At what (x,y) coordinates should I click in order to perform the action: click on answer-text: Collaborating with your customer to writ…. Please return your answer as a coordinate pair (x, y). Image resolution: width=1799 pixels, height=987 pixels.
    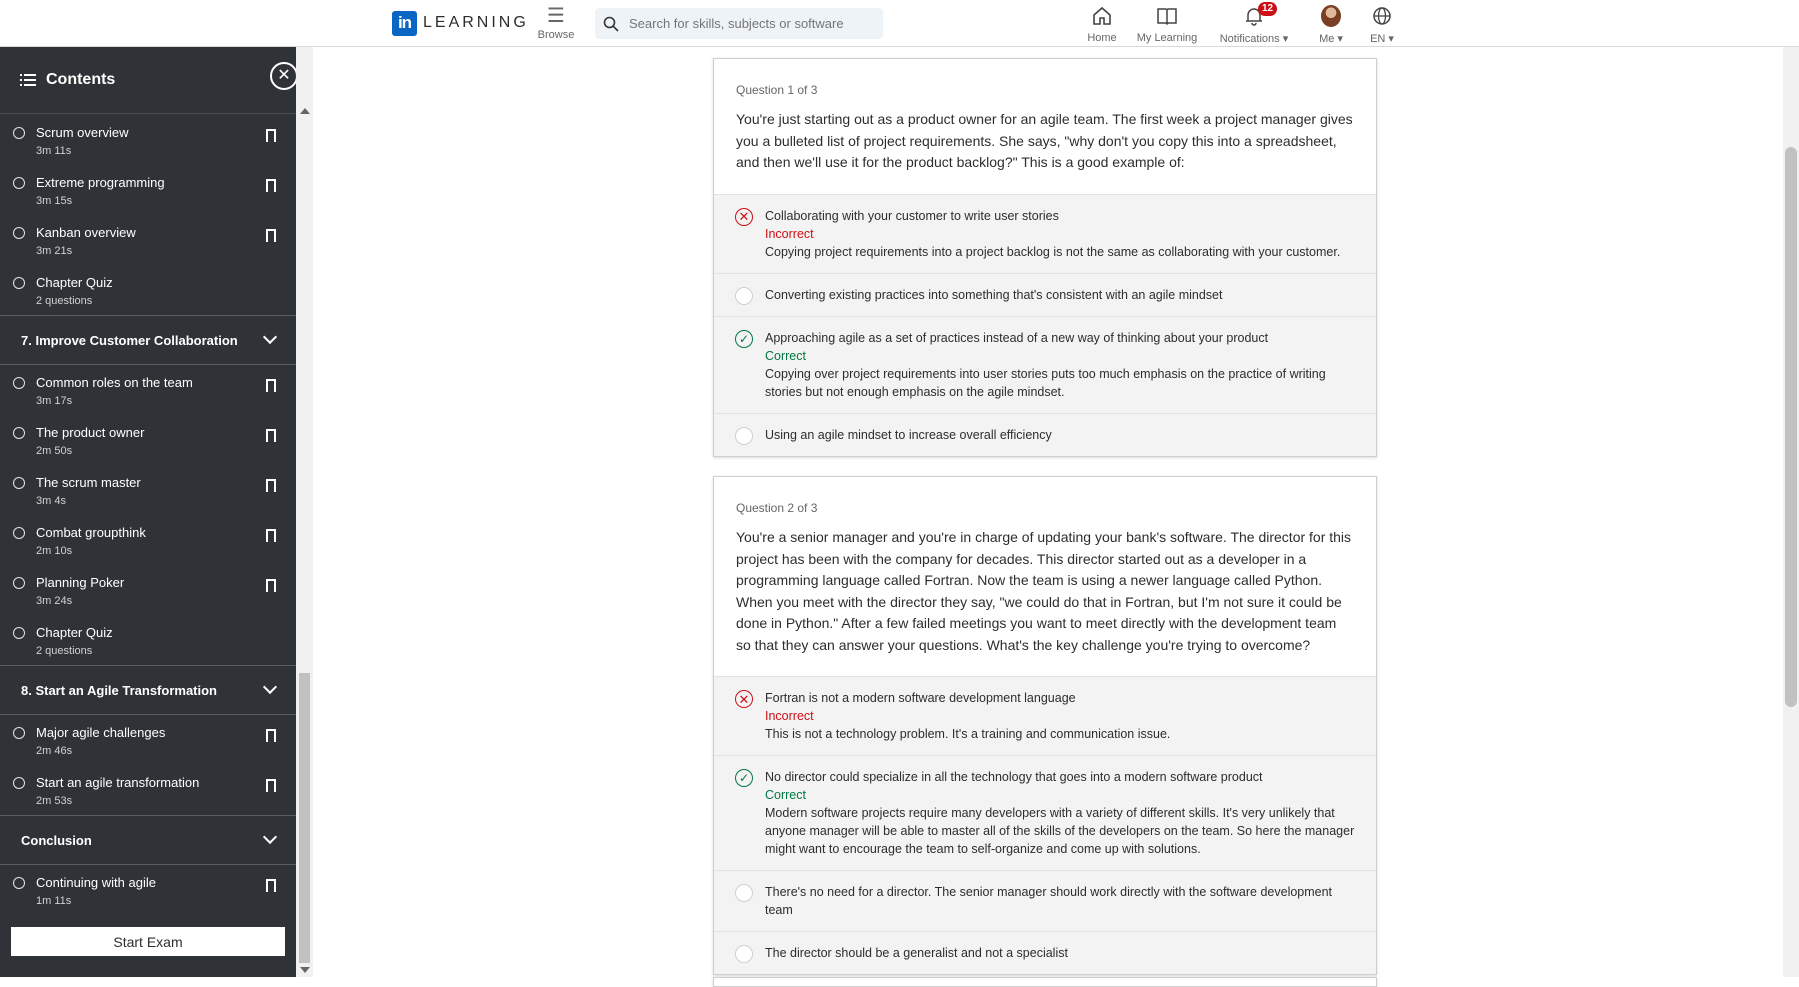
    Looking at the image, I should click on (912, 215).